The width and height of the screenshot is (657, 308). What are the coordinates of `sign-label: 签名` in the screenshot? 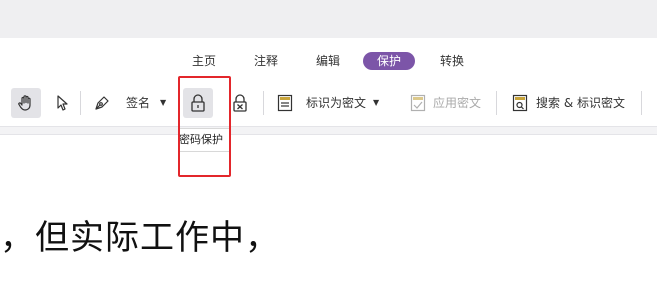 It's located at (138, 103).